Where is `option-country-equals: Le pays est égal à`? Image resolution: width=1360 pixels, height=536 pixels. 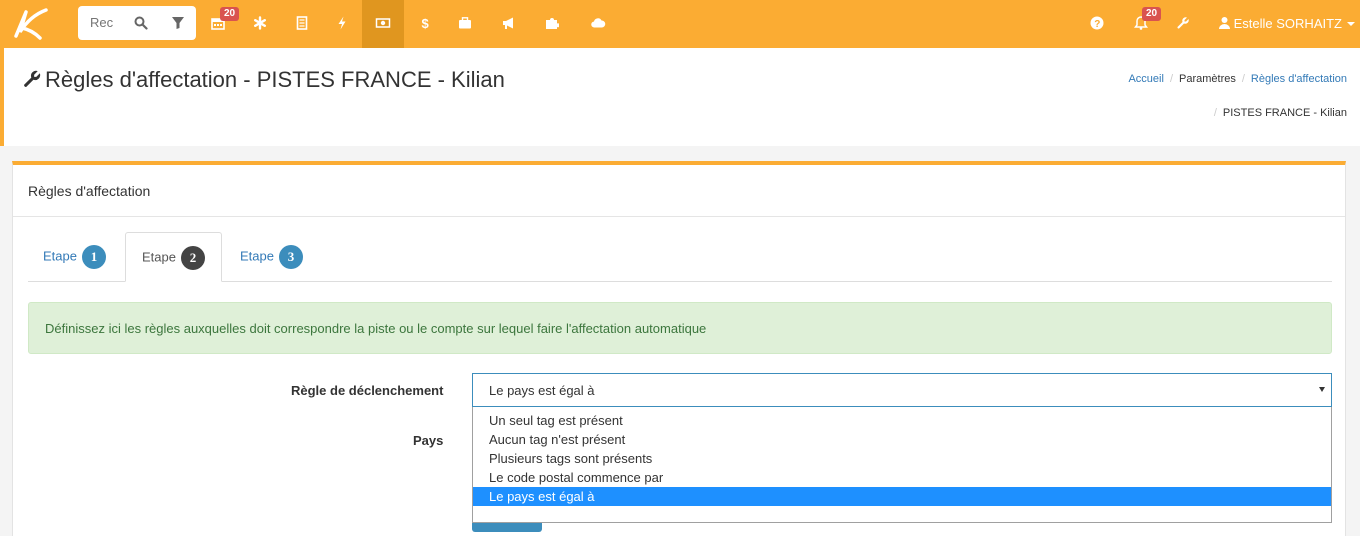
option-country-equals: Le pays est égal à is located at coordinates (902, 496).